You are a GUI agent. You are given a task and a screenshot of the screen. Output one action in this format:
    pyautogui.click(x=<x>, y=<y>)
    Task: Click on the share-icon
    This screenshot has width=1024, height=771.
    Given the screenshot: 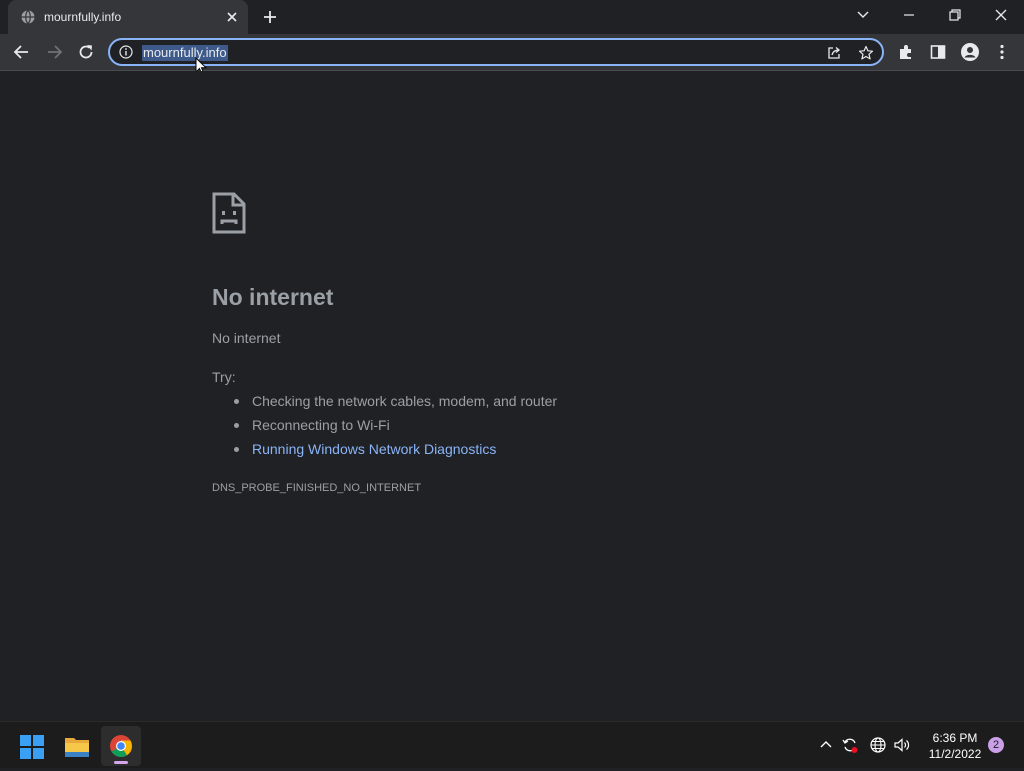 What is the action you would take?
    pyautogui.click(x=834, y=53)
    